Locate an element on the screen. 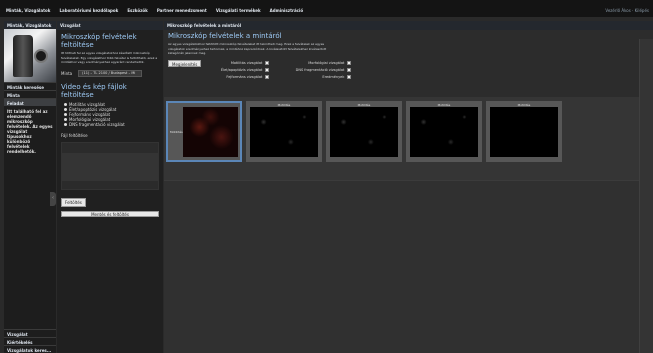 This screenshot has width=653, height=353. microscope-logo is located at coordinates (30, 55).